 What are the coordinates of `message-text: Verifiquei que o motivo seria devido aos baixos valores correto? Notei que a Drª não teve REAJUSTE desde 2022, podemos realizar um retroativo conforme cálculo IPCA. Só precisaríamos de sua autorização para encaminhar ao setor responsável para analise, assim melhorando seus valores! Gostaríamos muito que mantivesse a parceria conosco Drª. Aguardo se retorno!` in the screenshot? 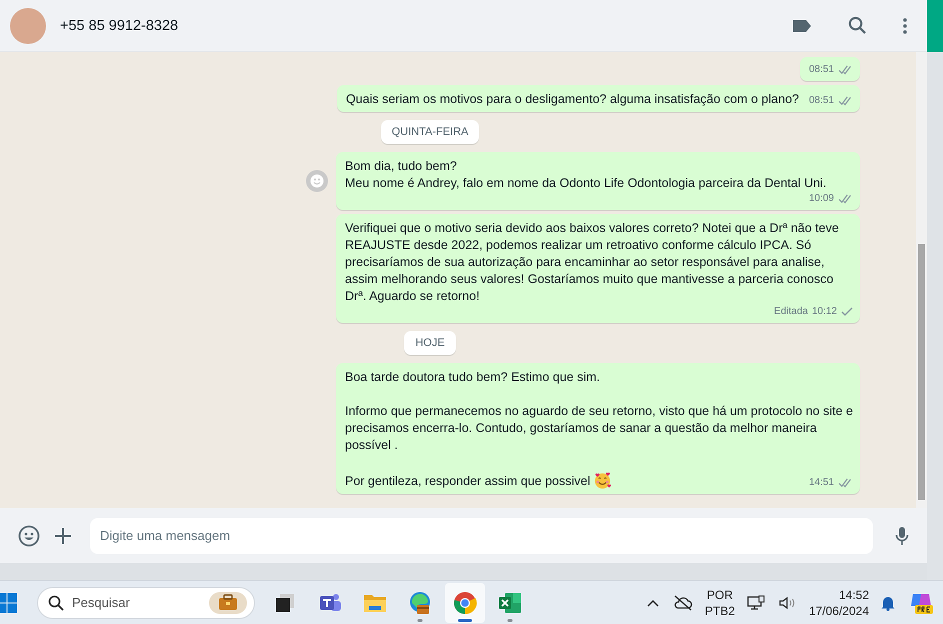 It's located at (592, 262).